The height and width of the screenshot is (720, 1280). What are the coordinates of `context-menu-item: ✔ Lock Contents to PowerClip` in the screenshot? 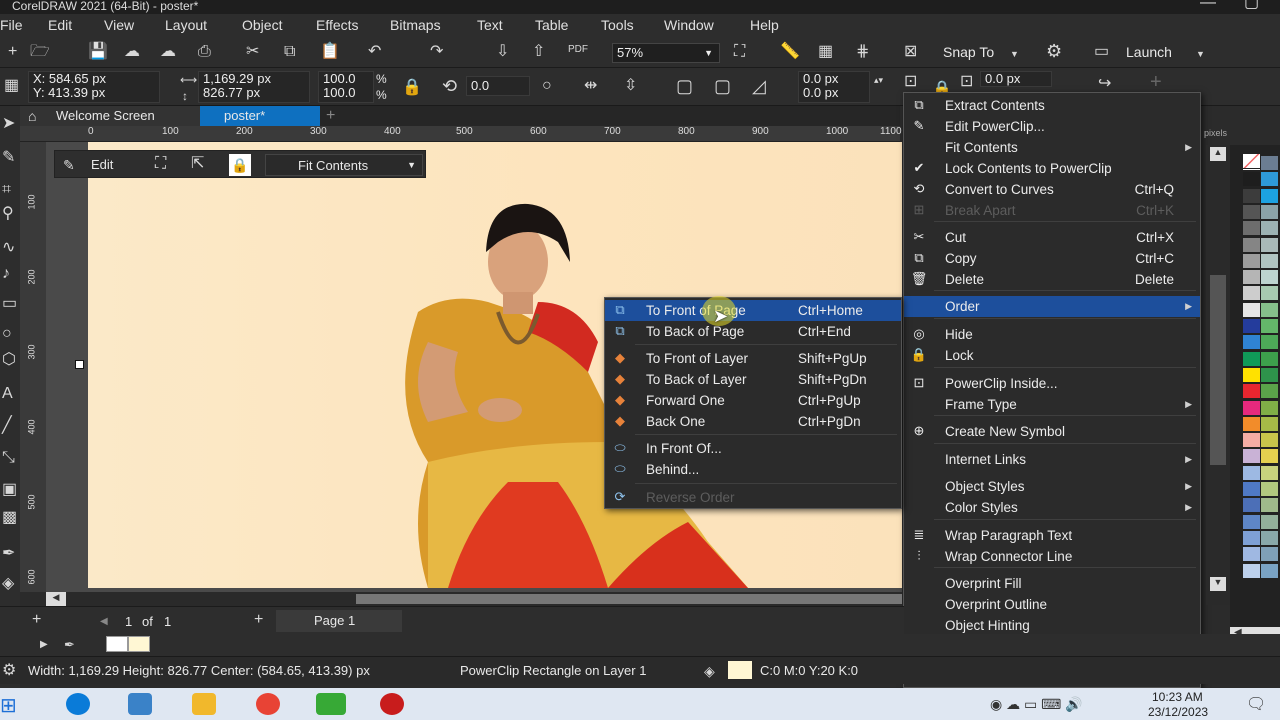 It's located at (1052, 168).